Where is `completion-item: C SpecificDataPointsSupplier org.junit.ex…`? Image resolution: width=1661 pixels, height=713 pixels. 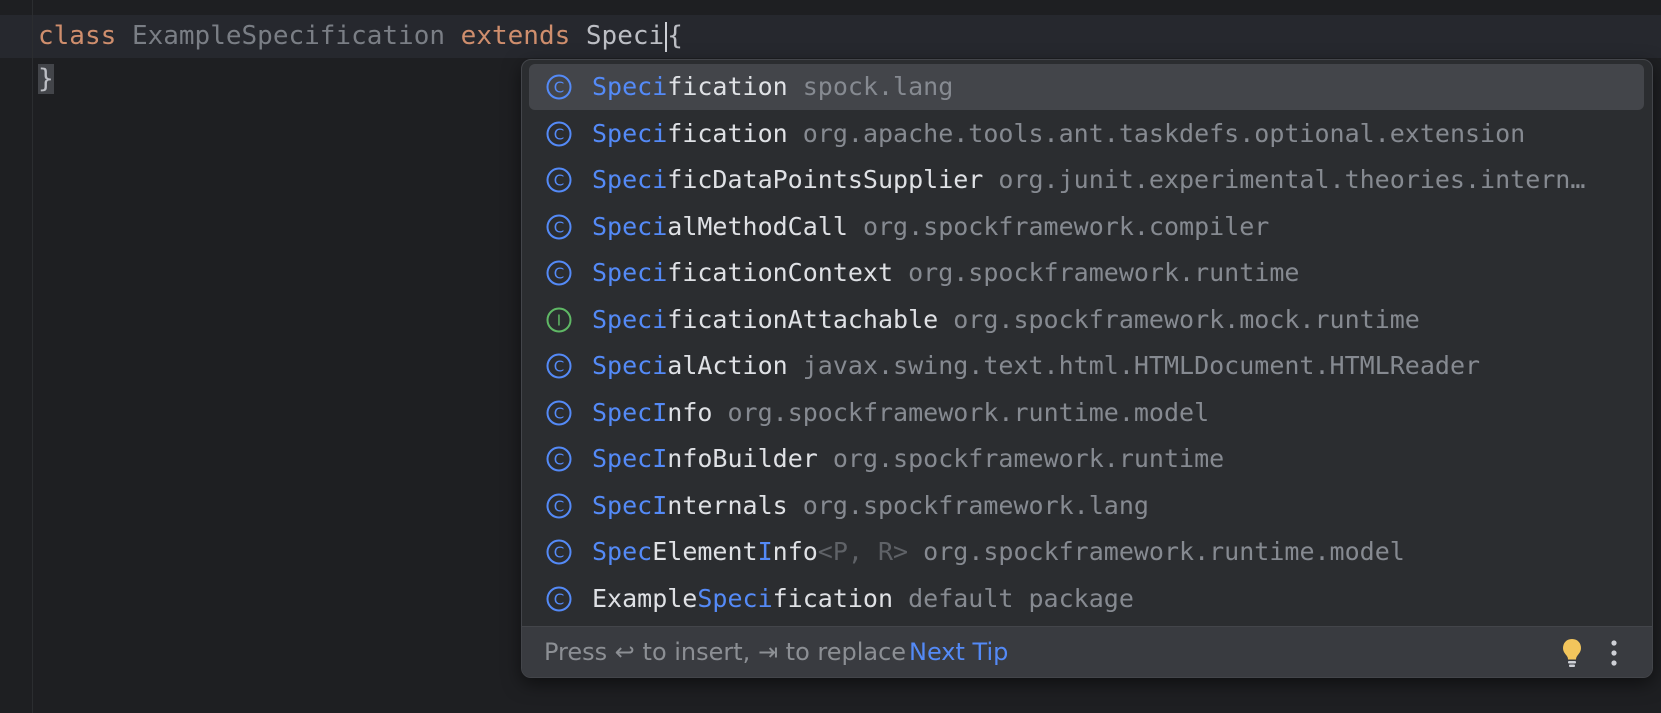 completion-item: C SpecificDataPointsSupplier org.junit.ex… is located at coordinates (1086, 180).